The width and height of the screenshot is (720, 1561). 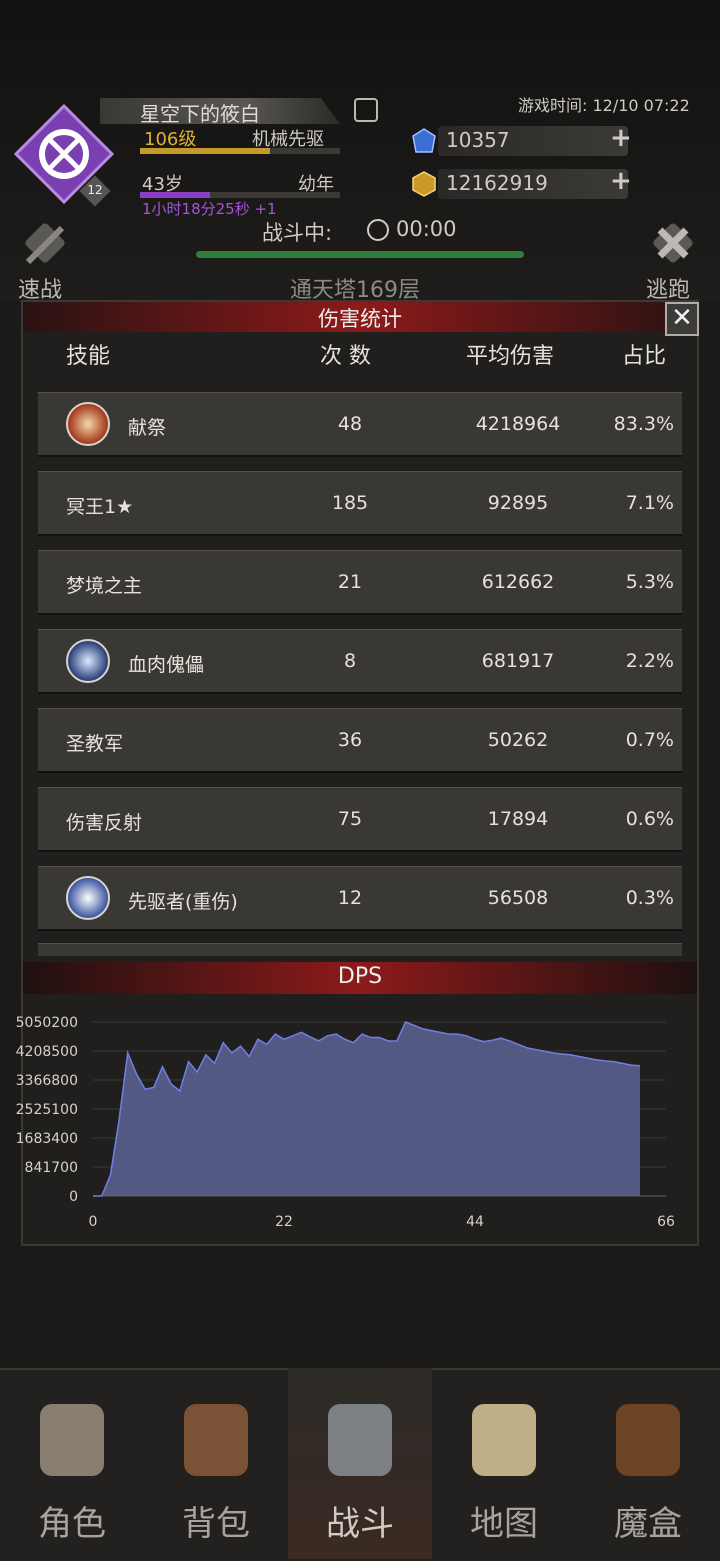 I want to click on header-count: 次 数, so click(x=345, y=356).